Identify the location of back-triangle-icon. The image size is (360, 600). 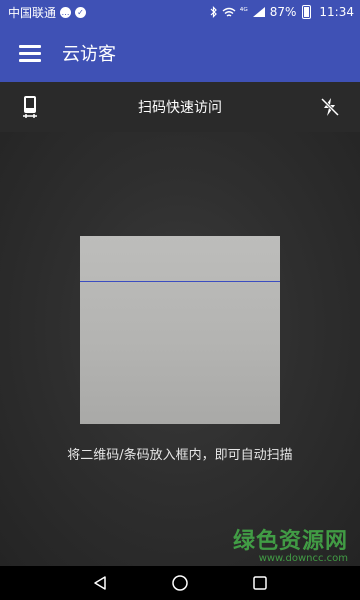
(100, 583).